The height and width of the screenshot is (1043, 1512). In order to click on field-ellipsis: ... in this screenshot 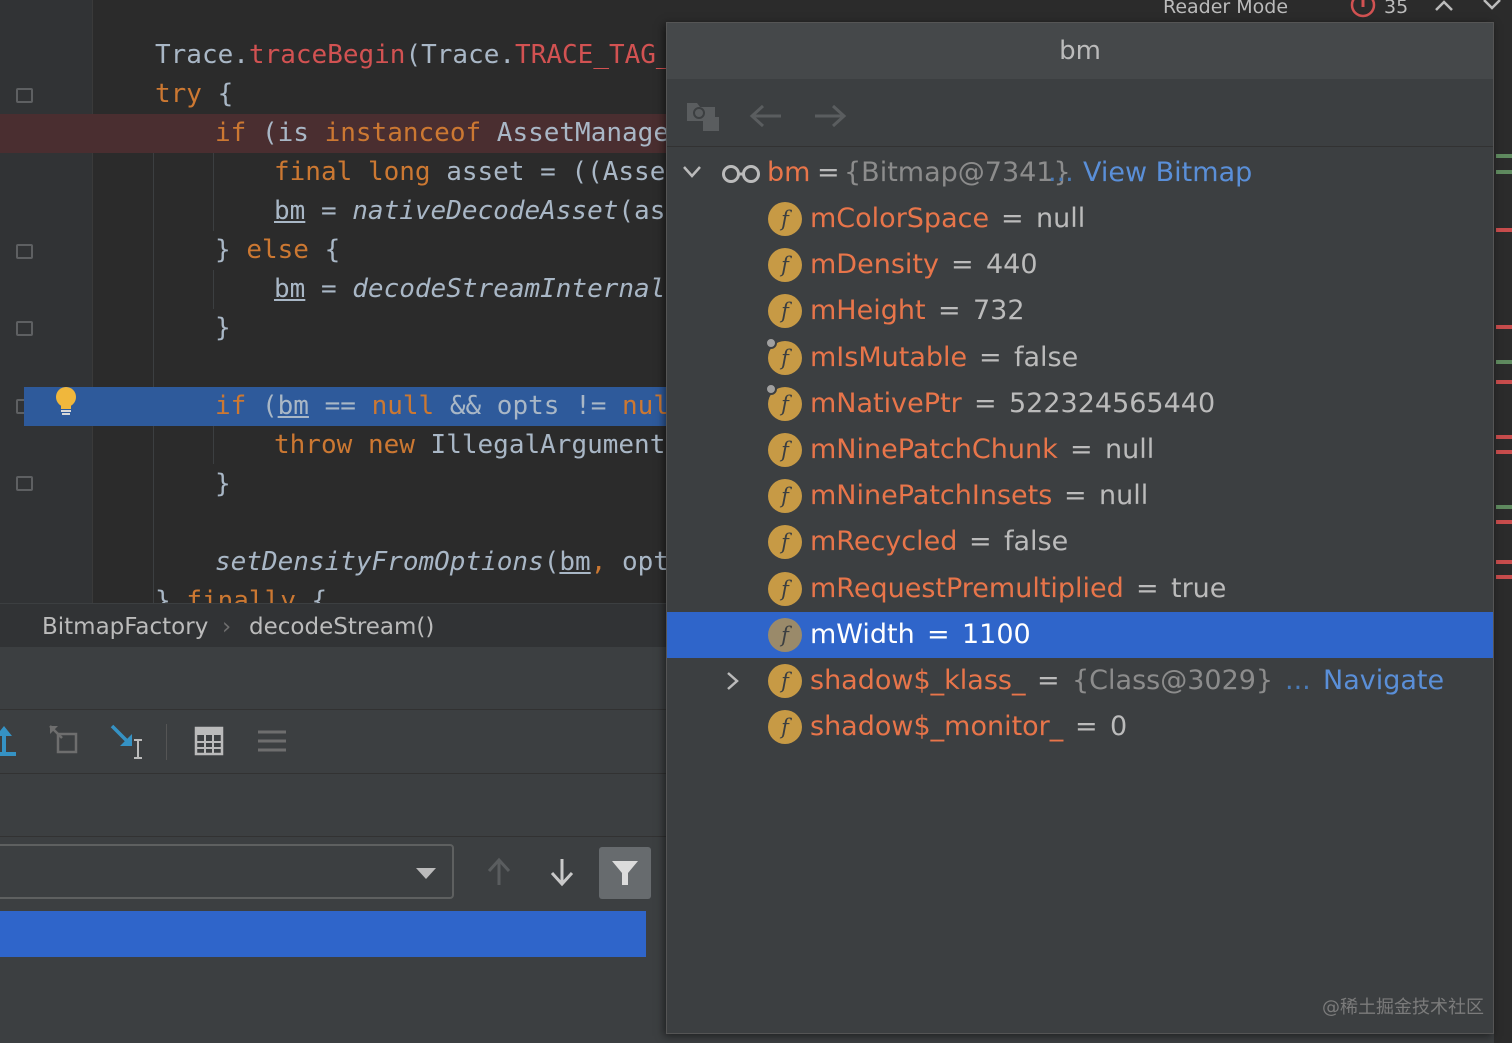, I will do `click(1298, 680)`.